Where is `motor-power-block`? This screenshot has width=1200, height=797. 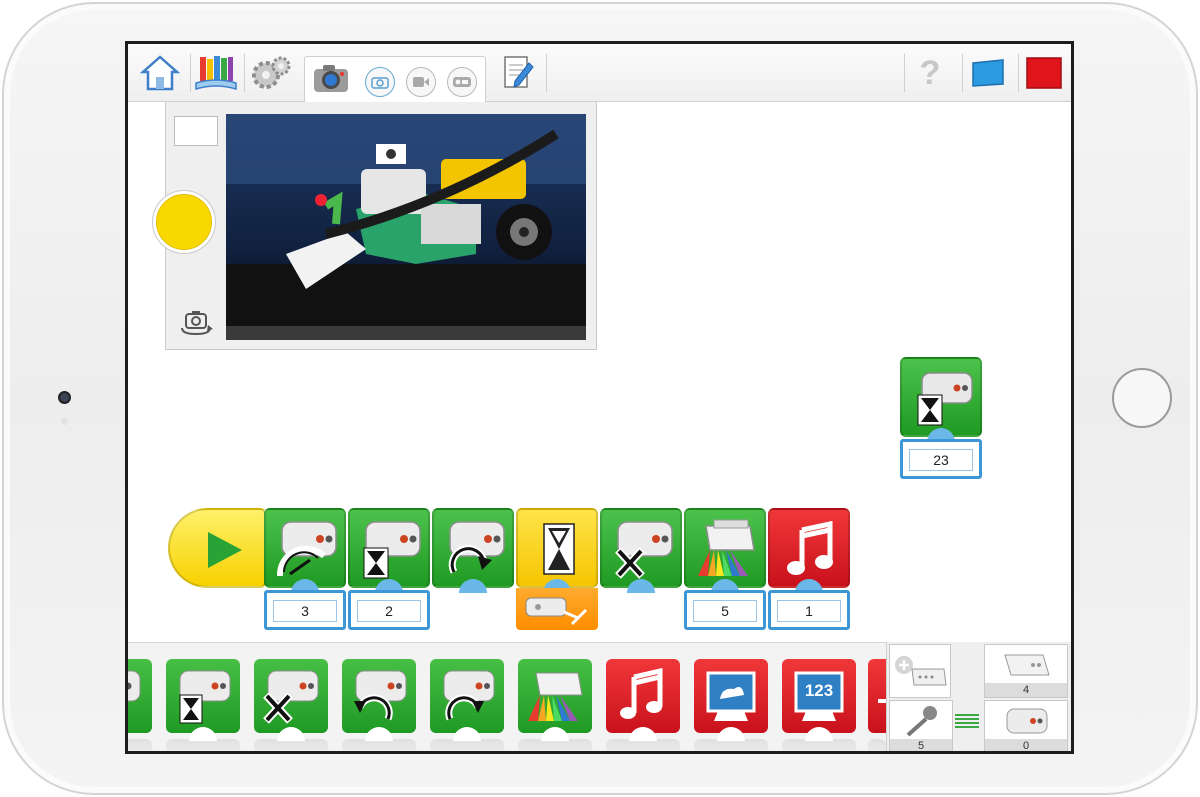 motor-power-block is located at coordinates (305, 550).